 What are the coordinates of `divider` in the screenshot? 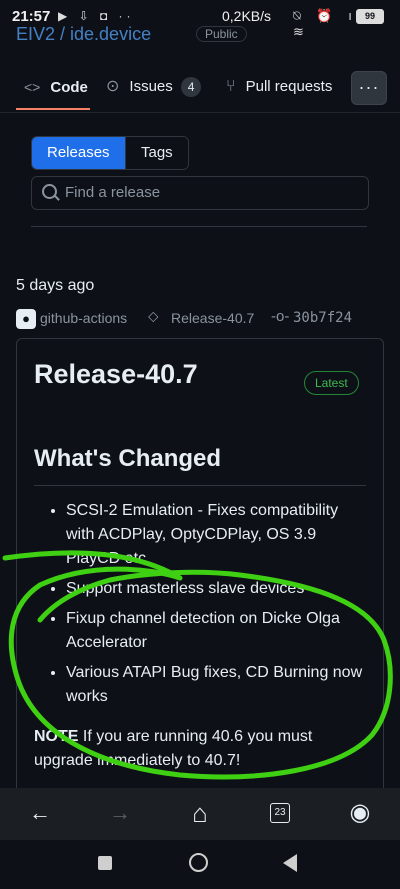 It's located at (199, 226).